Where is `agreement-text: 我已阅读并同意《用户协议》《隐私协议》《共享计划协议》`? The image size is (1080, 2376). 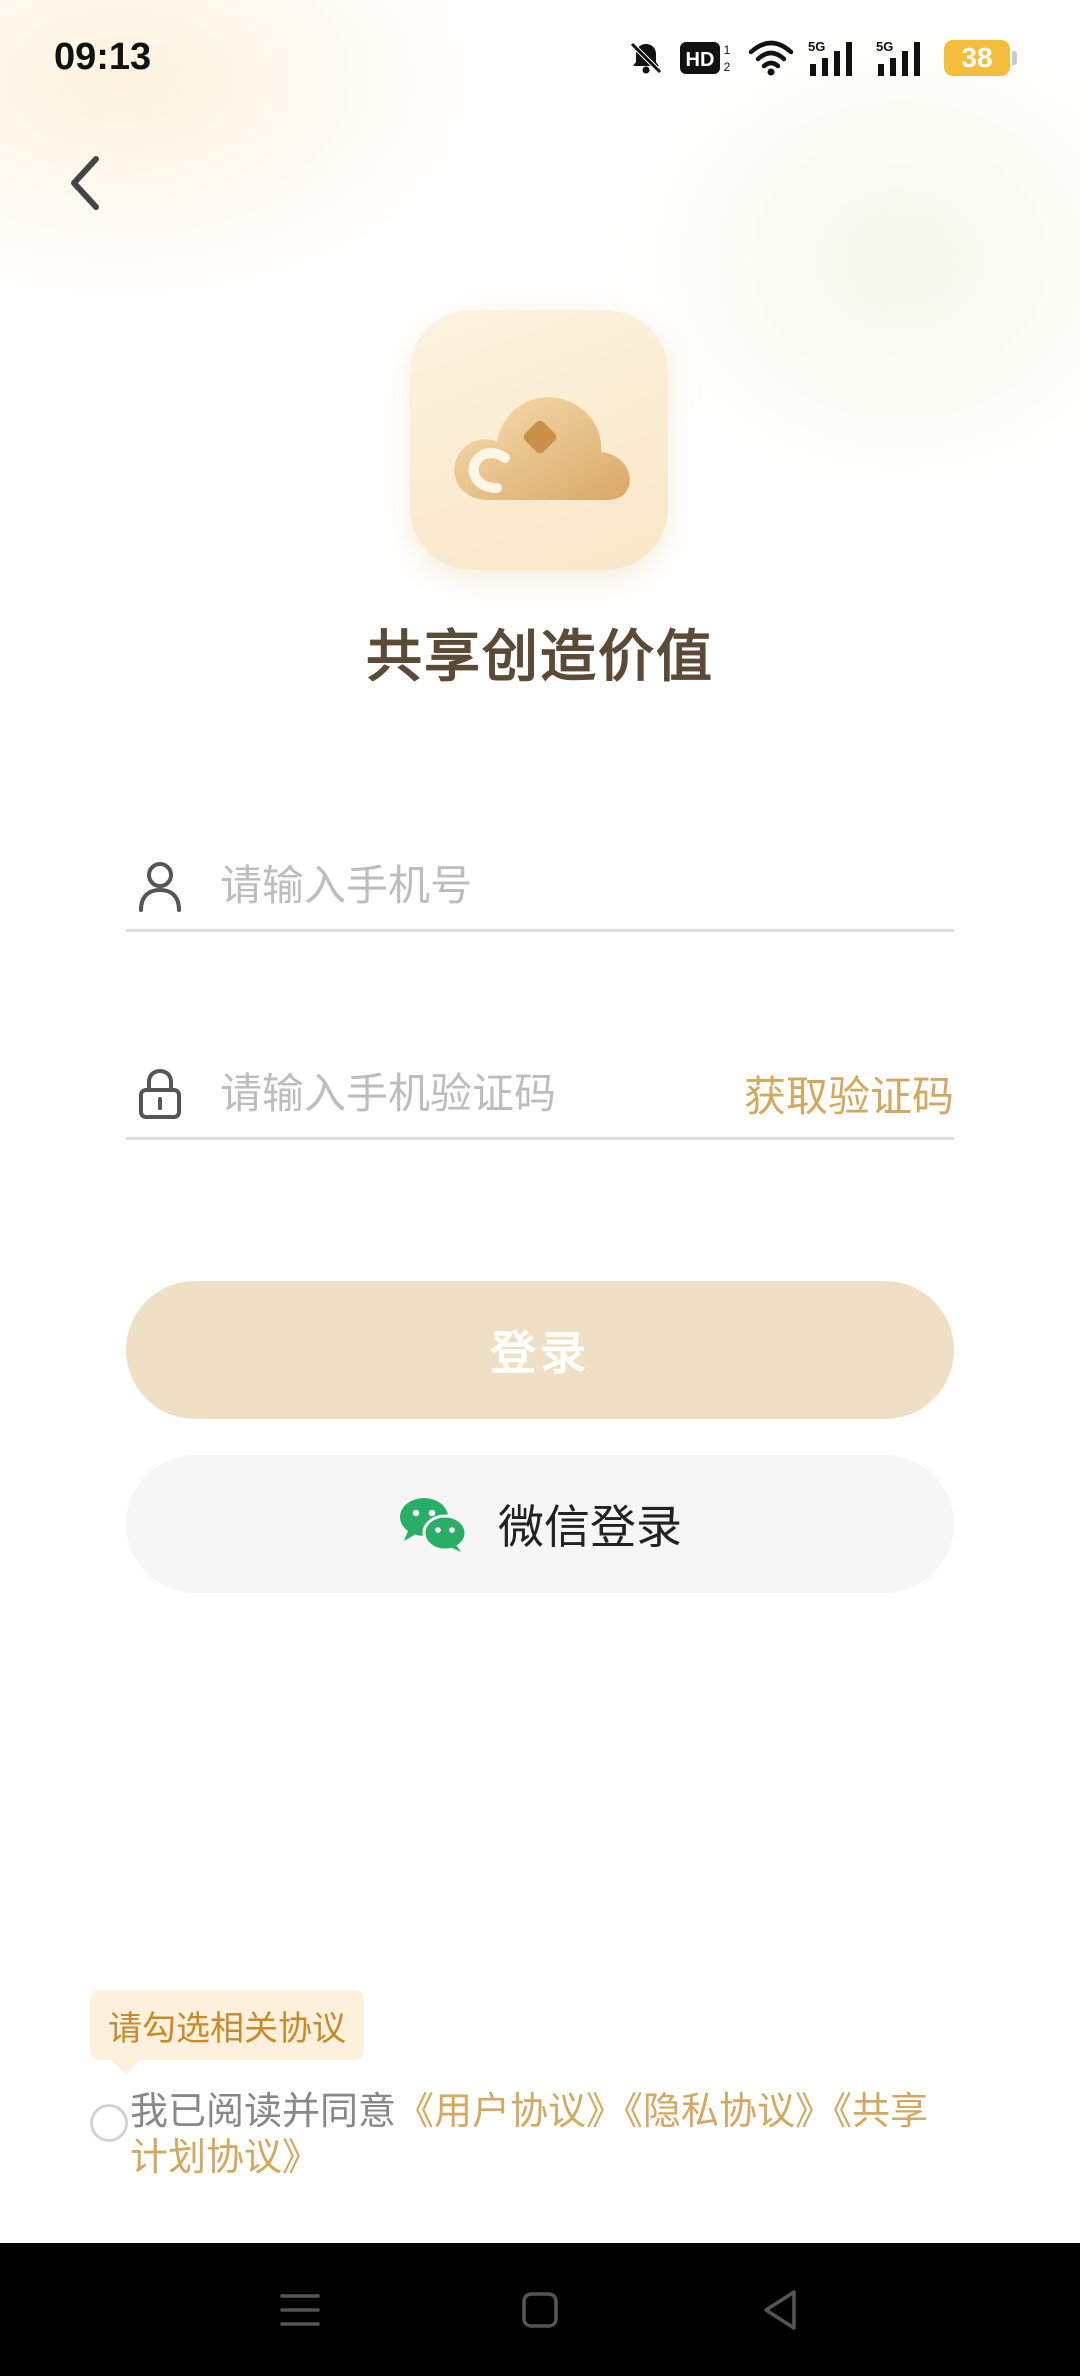
agreement-text: 我已阅读并同意《用户协议》《隐私协议》《共享计划协议》 is located at coordinates (545, 2134).